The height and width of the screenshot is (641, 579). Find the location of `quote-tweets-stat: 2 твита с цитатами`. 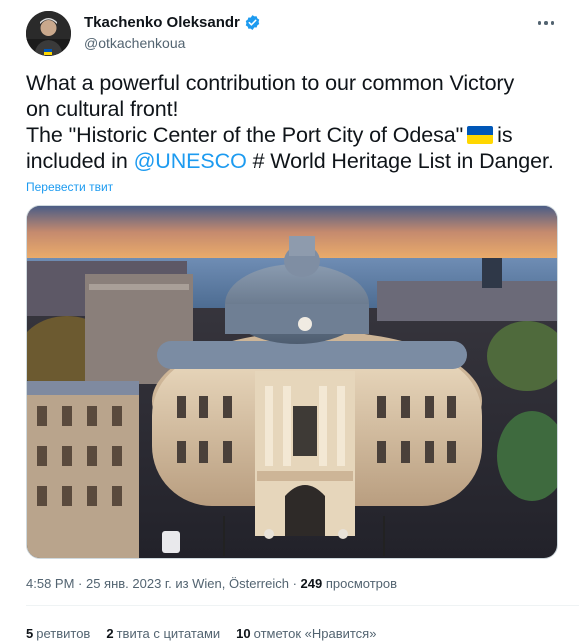

quote-tweets-stat: 2 твита с цитатами is located at coordinates (163, 633).